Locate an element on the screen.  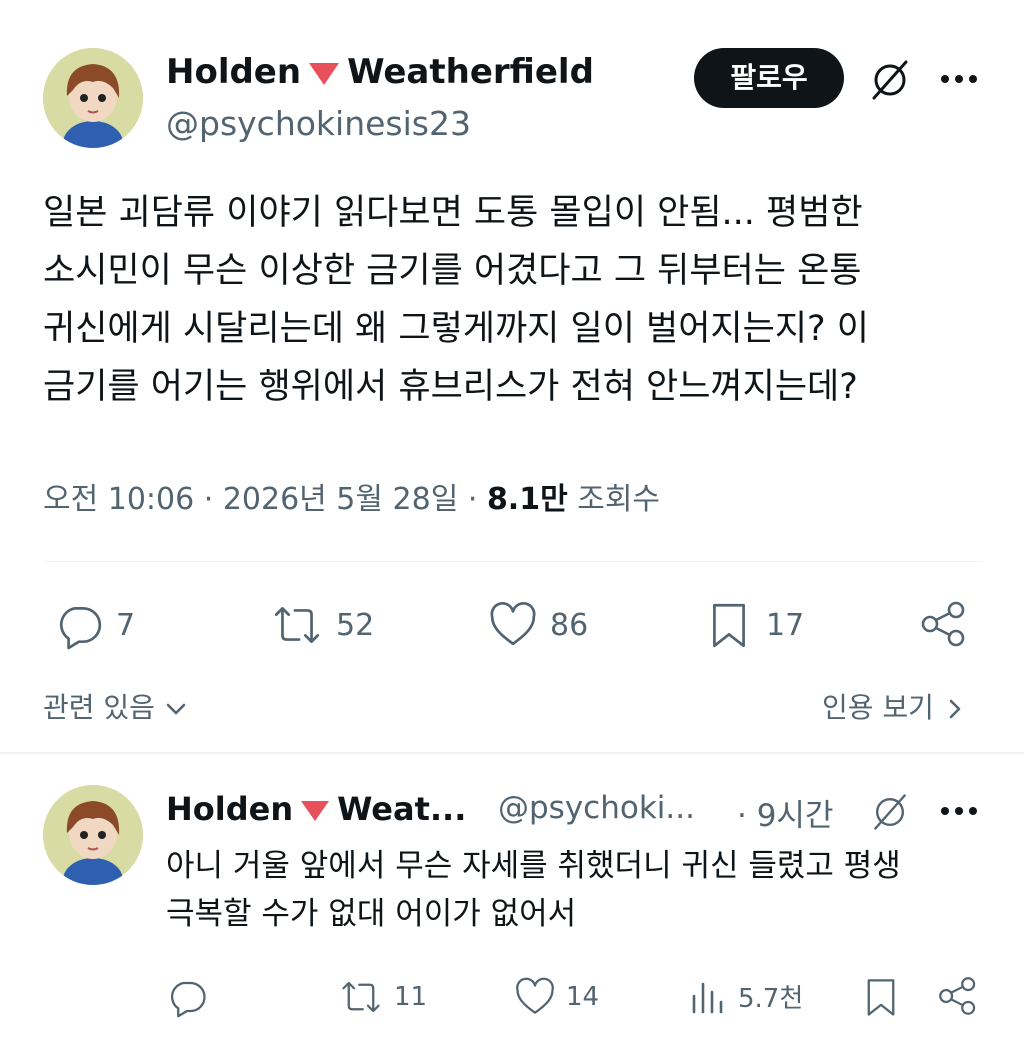
view-quotes-link: 인용 보기 is located at coordinates (894, 706).